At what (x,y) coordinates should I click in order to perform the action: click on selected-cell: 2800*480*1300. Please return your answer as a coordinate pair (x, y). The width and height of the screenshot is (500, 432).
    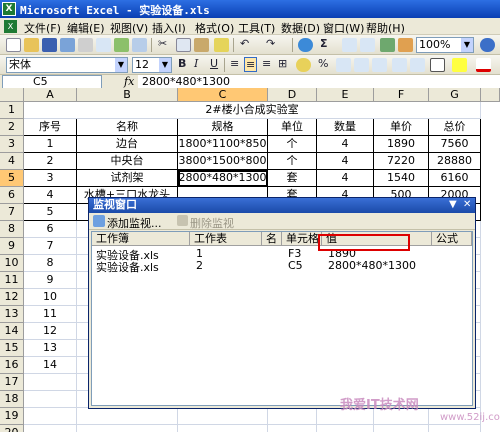
    Looking at the image, I should click on (223, 178).